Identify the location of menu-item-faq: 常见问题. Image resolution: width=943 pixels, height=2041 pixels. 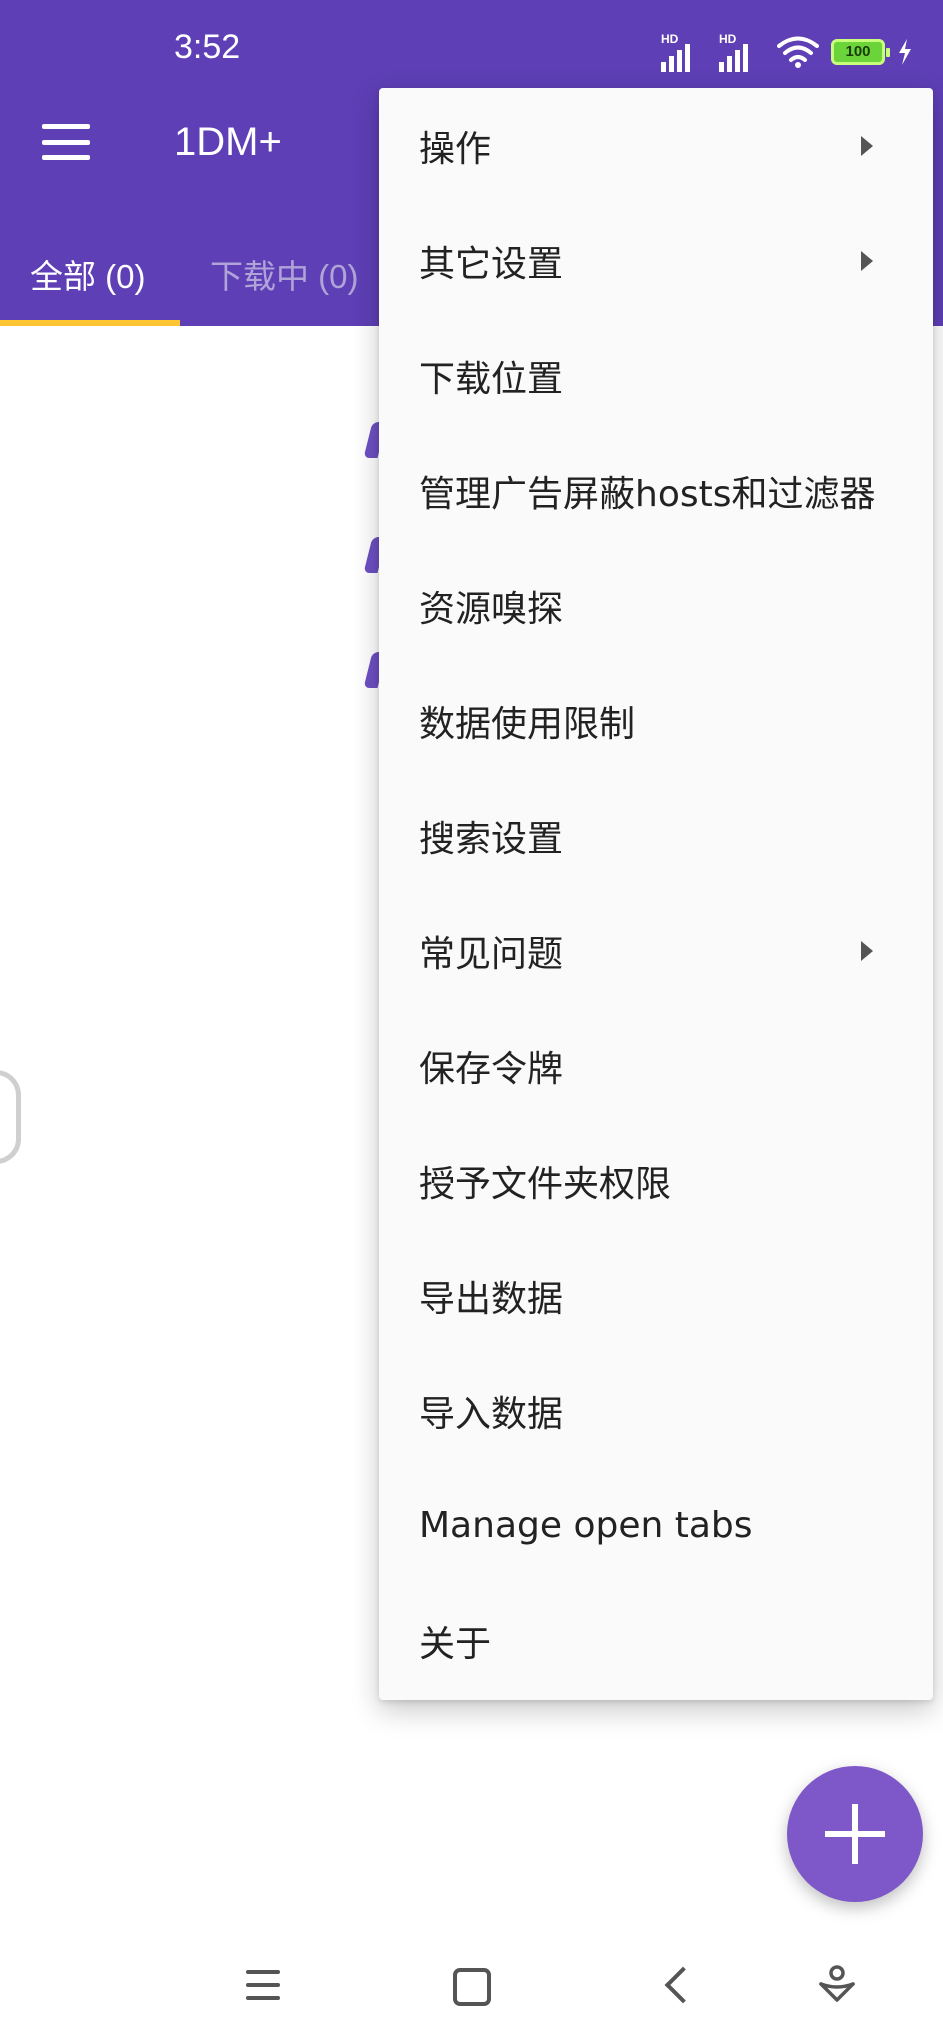
(656, 950).